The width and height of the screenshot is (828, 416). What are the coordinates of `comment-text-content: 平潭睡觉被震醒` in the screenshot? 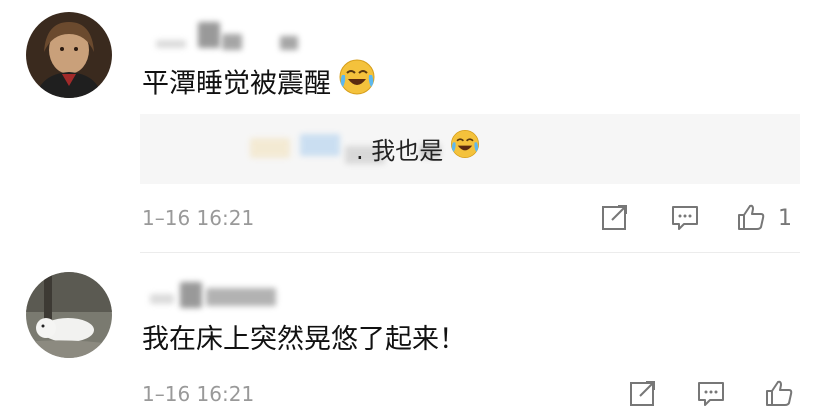 It's located at (236, 84).